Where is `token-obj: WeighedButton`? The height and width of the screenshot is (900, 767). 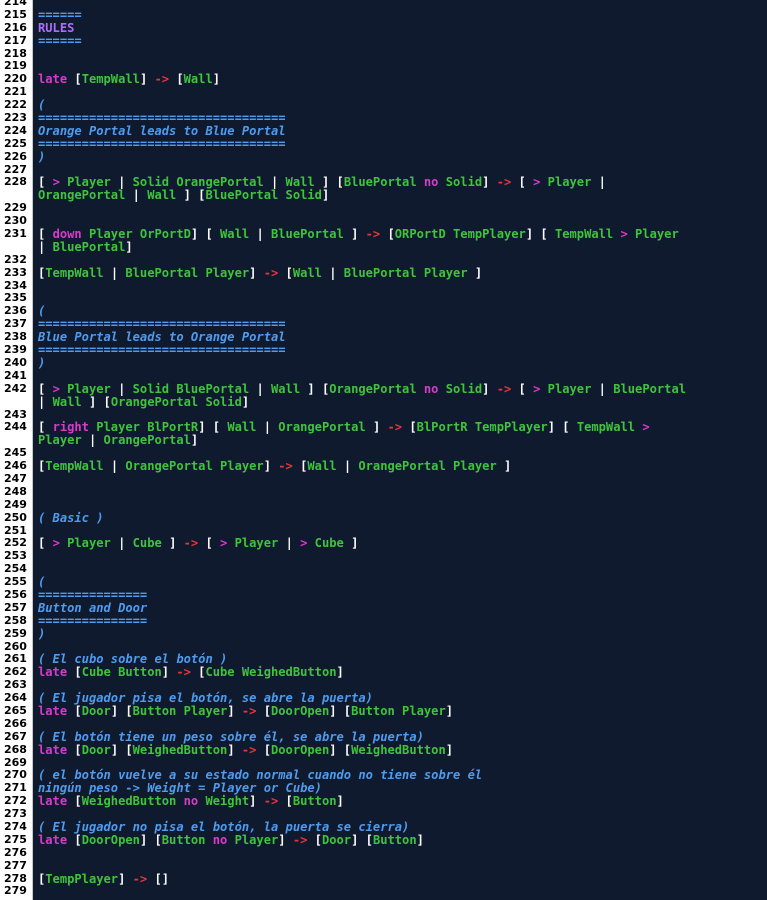 token-obj: WeighedButton is located at coordinates (398, 749).